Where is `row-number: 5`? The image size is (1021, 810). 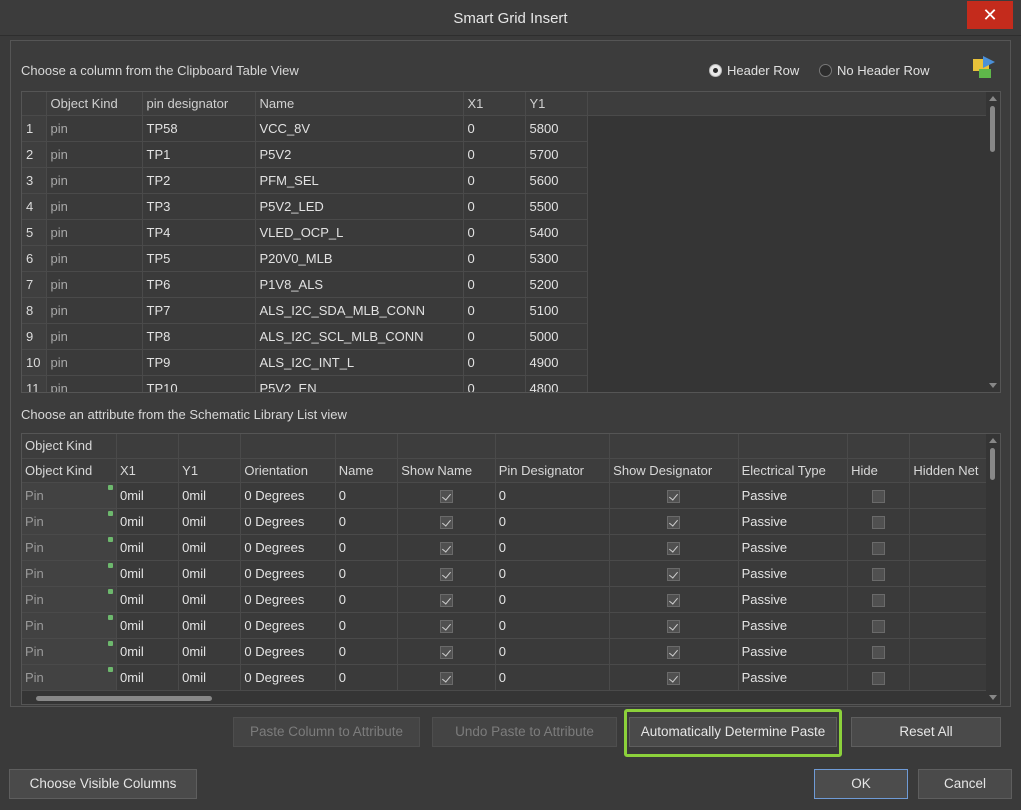
row-number: 5 is located at coordinates (34, 232).